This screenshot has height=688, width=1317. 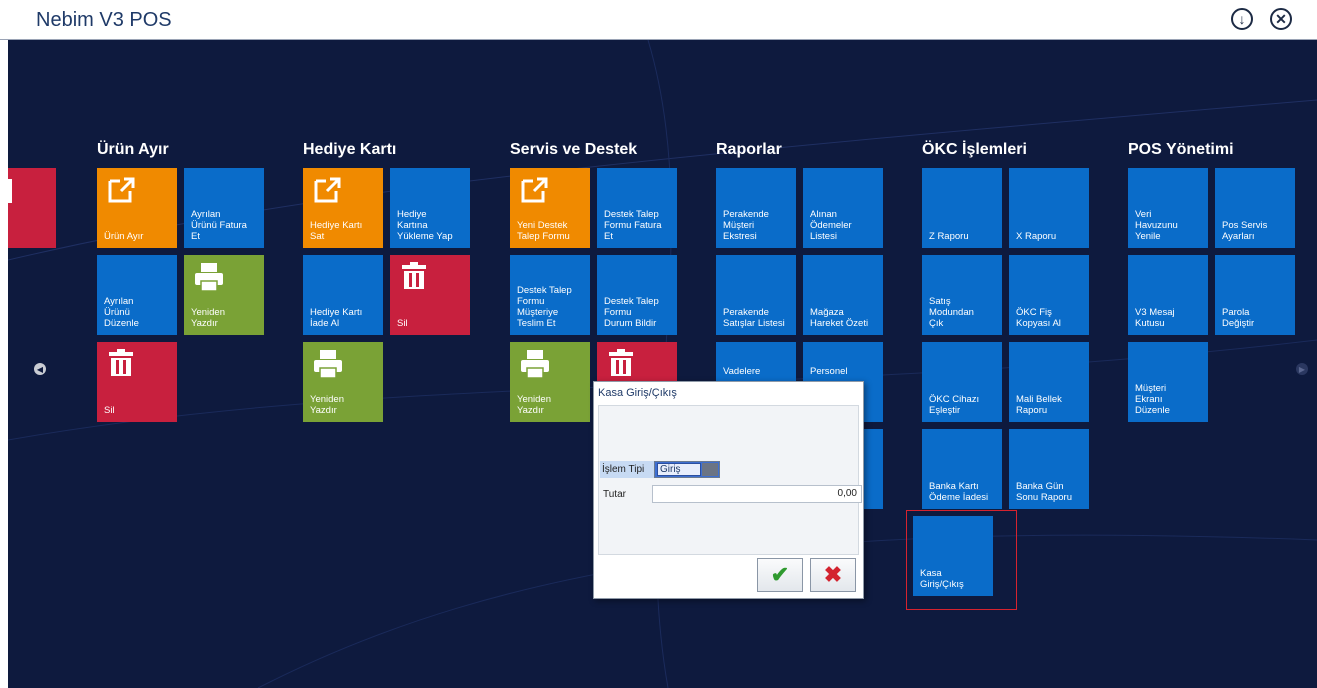 What do you see at coordinates (574, 149) in the screenshot?
I see `group-title-servis-ve-destek: Servis ve Destek` at bounding box center [574, 149].